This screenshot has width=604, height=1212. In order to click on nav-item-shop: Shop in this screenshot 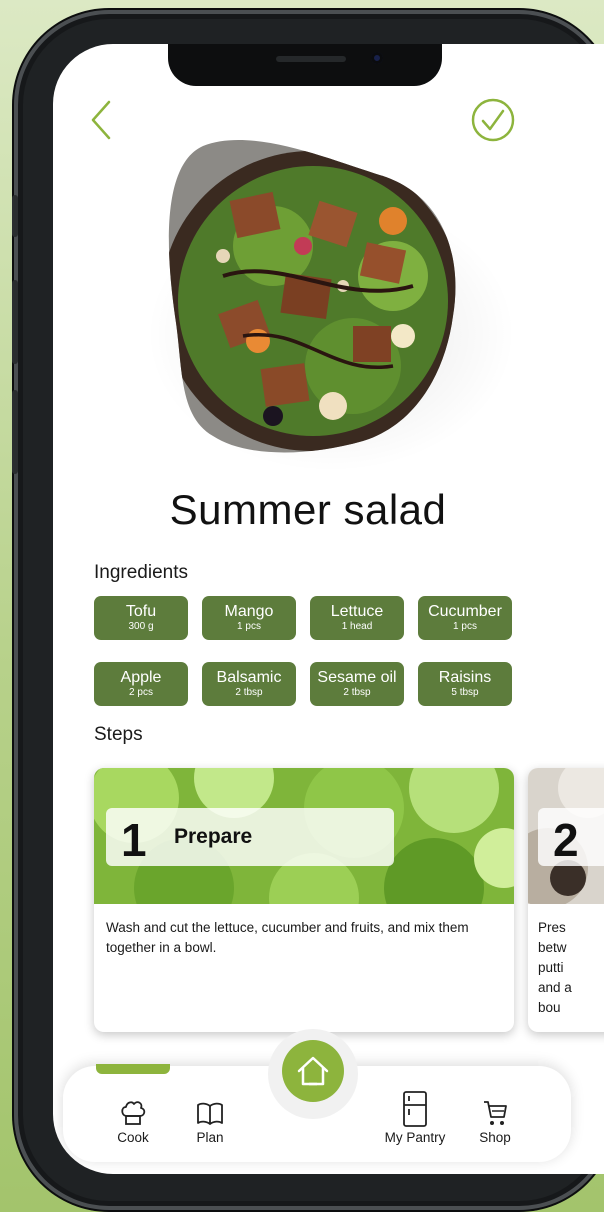, I will do `click(495, 1121)`.